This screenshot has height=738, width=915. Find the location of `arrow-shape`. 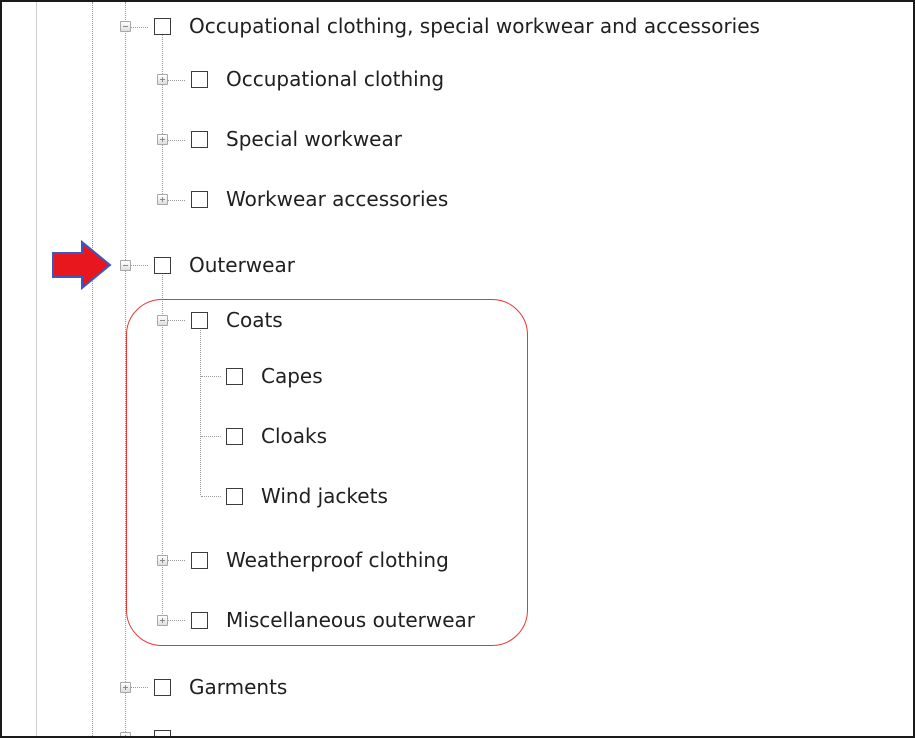

arrow-shape is located at coordinates (82, 265).